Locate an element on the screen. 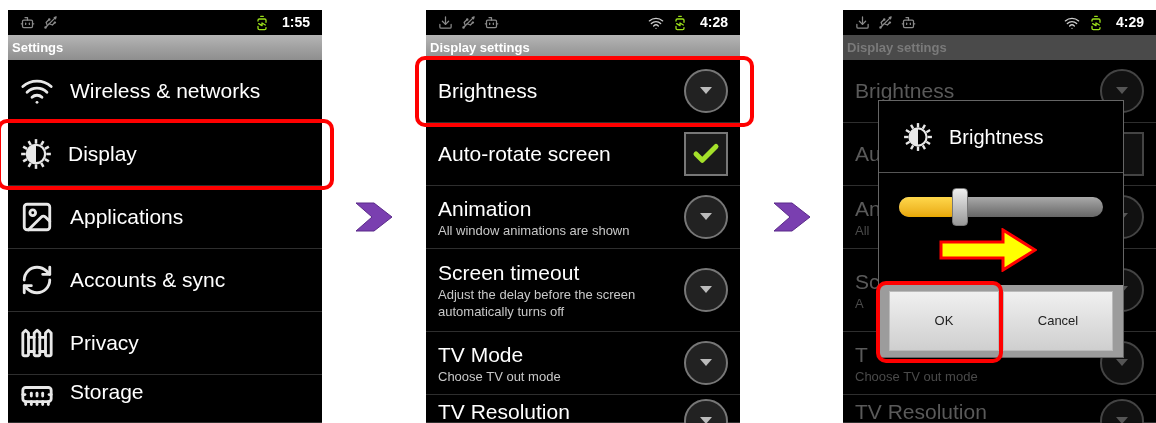 The image size is (1156, 423). setting-label: Storage is located at coordinates (190, 392).